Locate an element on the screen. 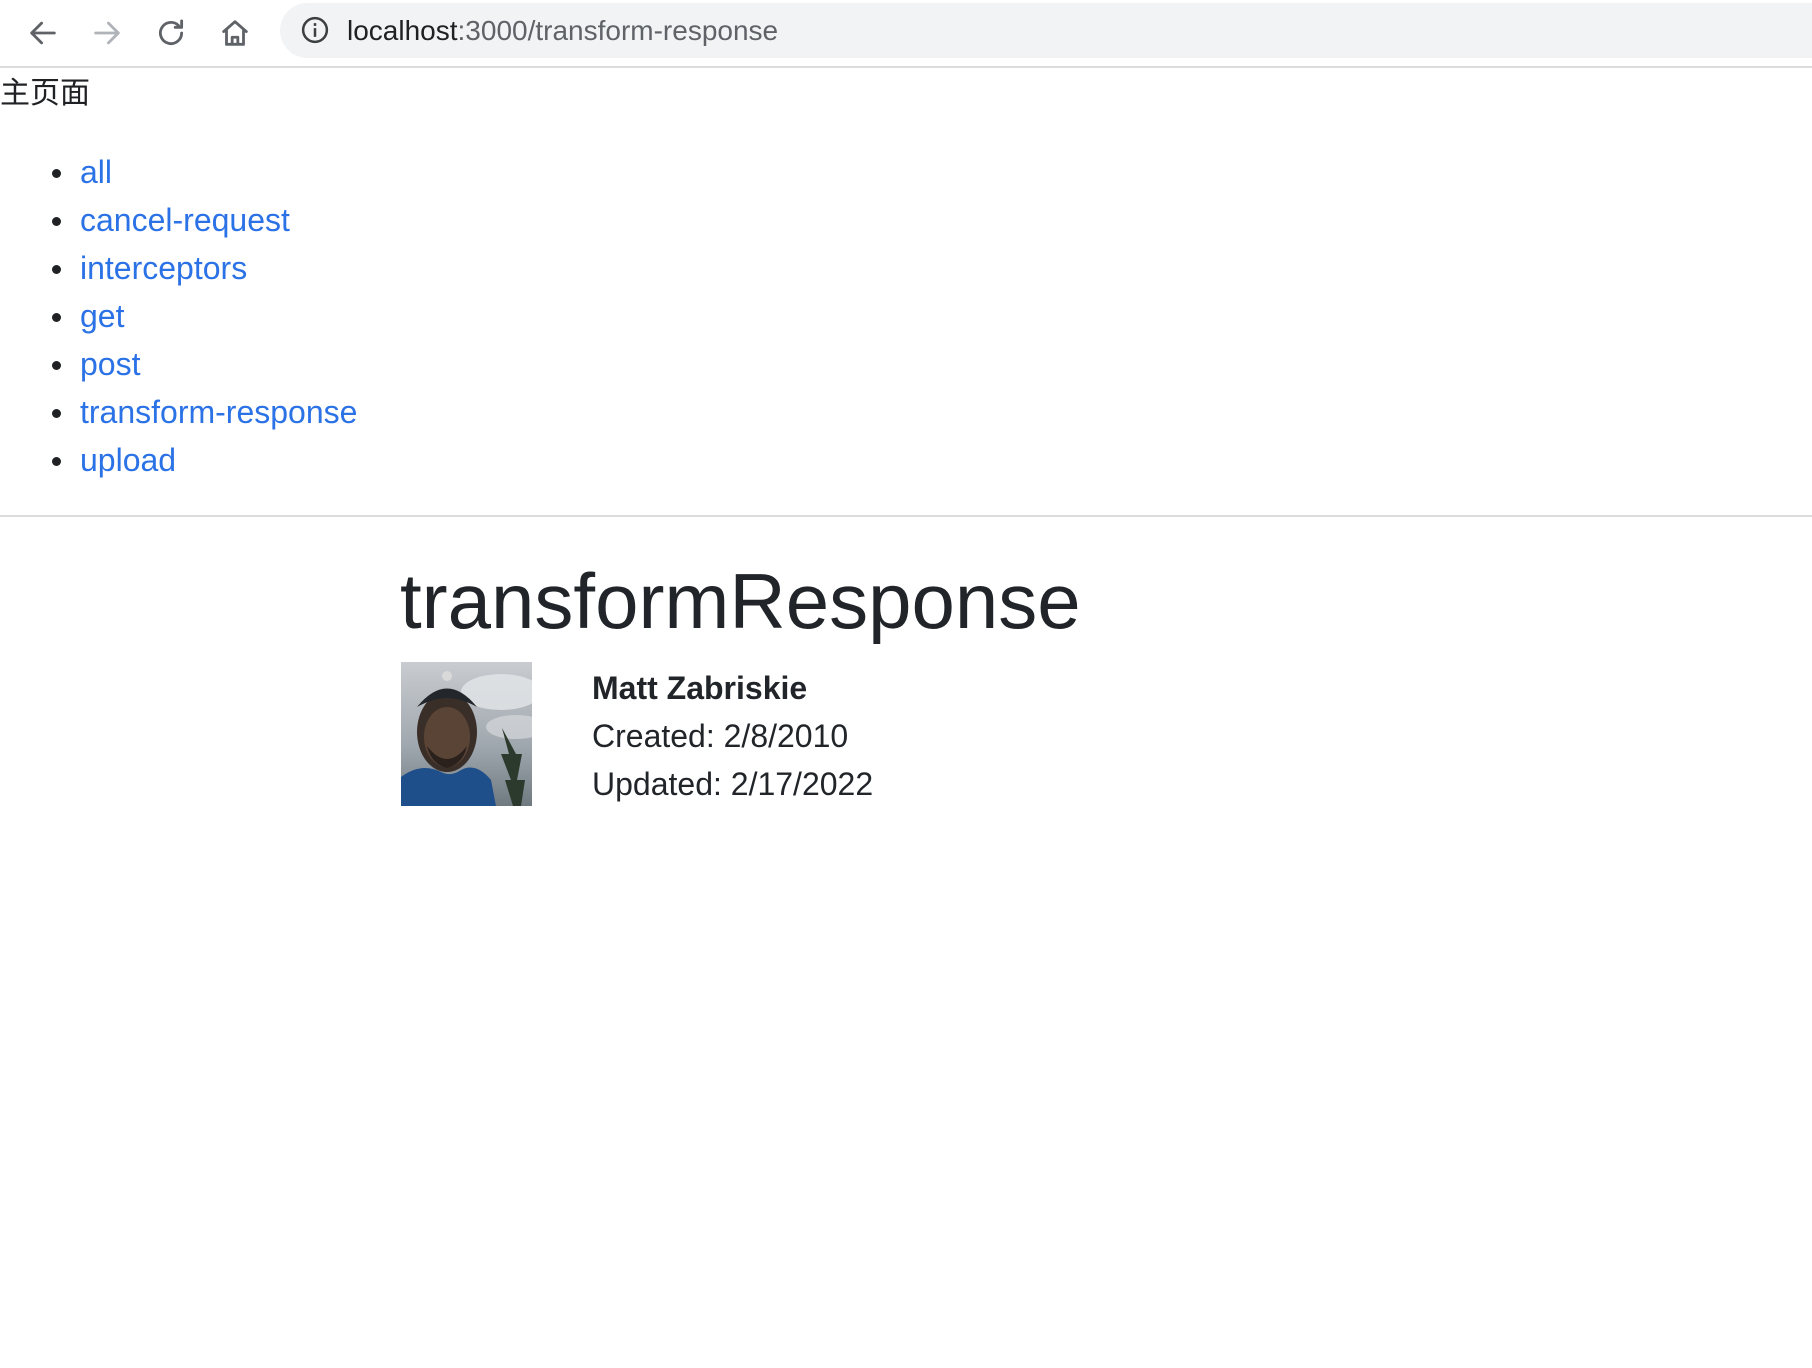 Image resolution: width=1812 pixels, height=1368 pixels. back-button is located at coordinates (43, 33).